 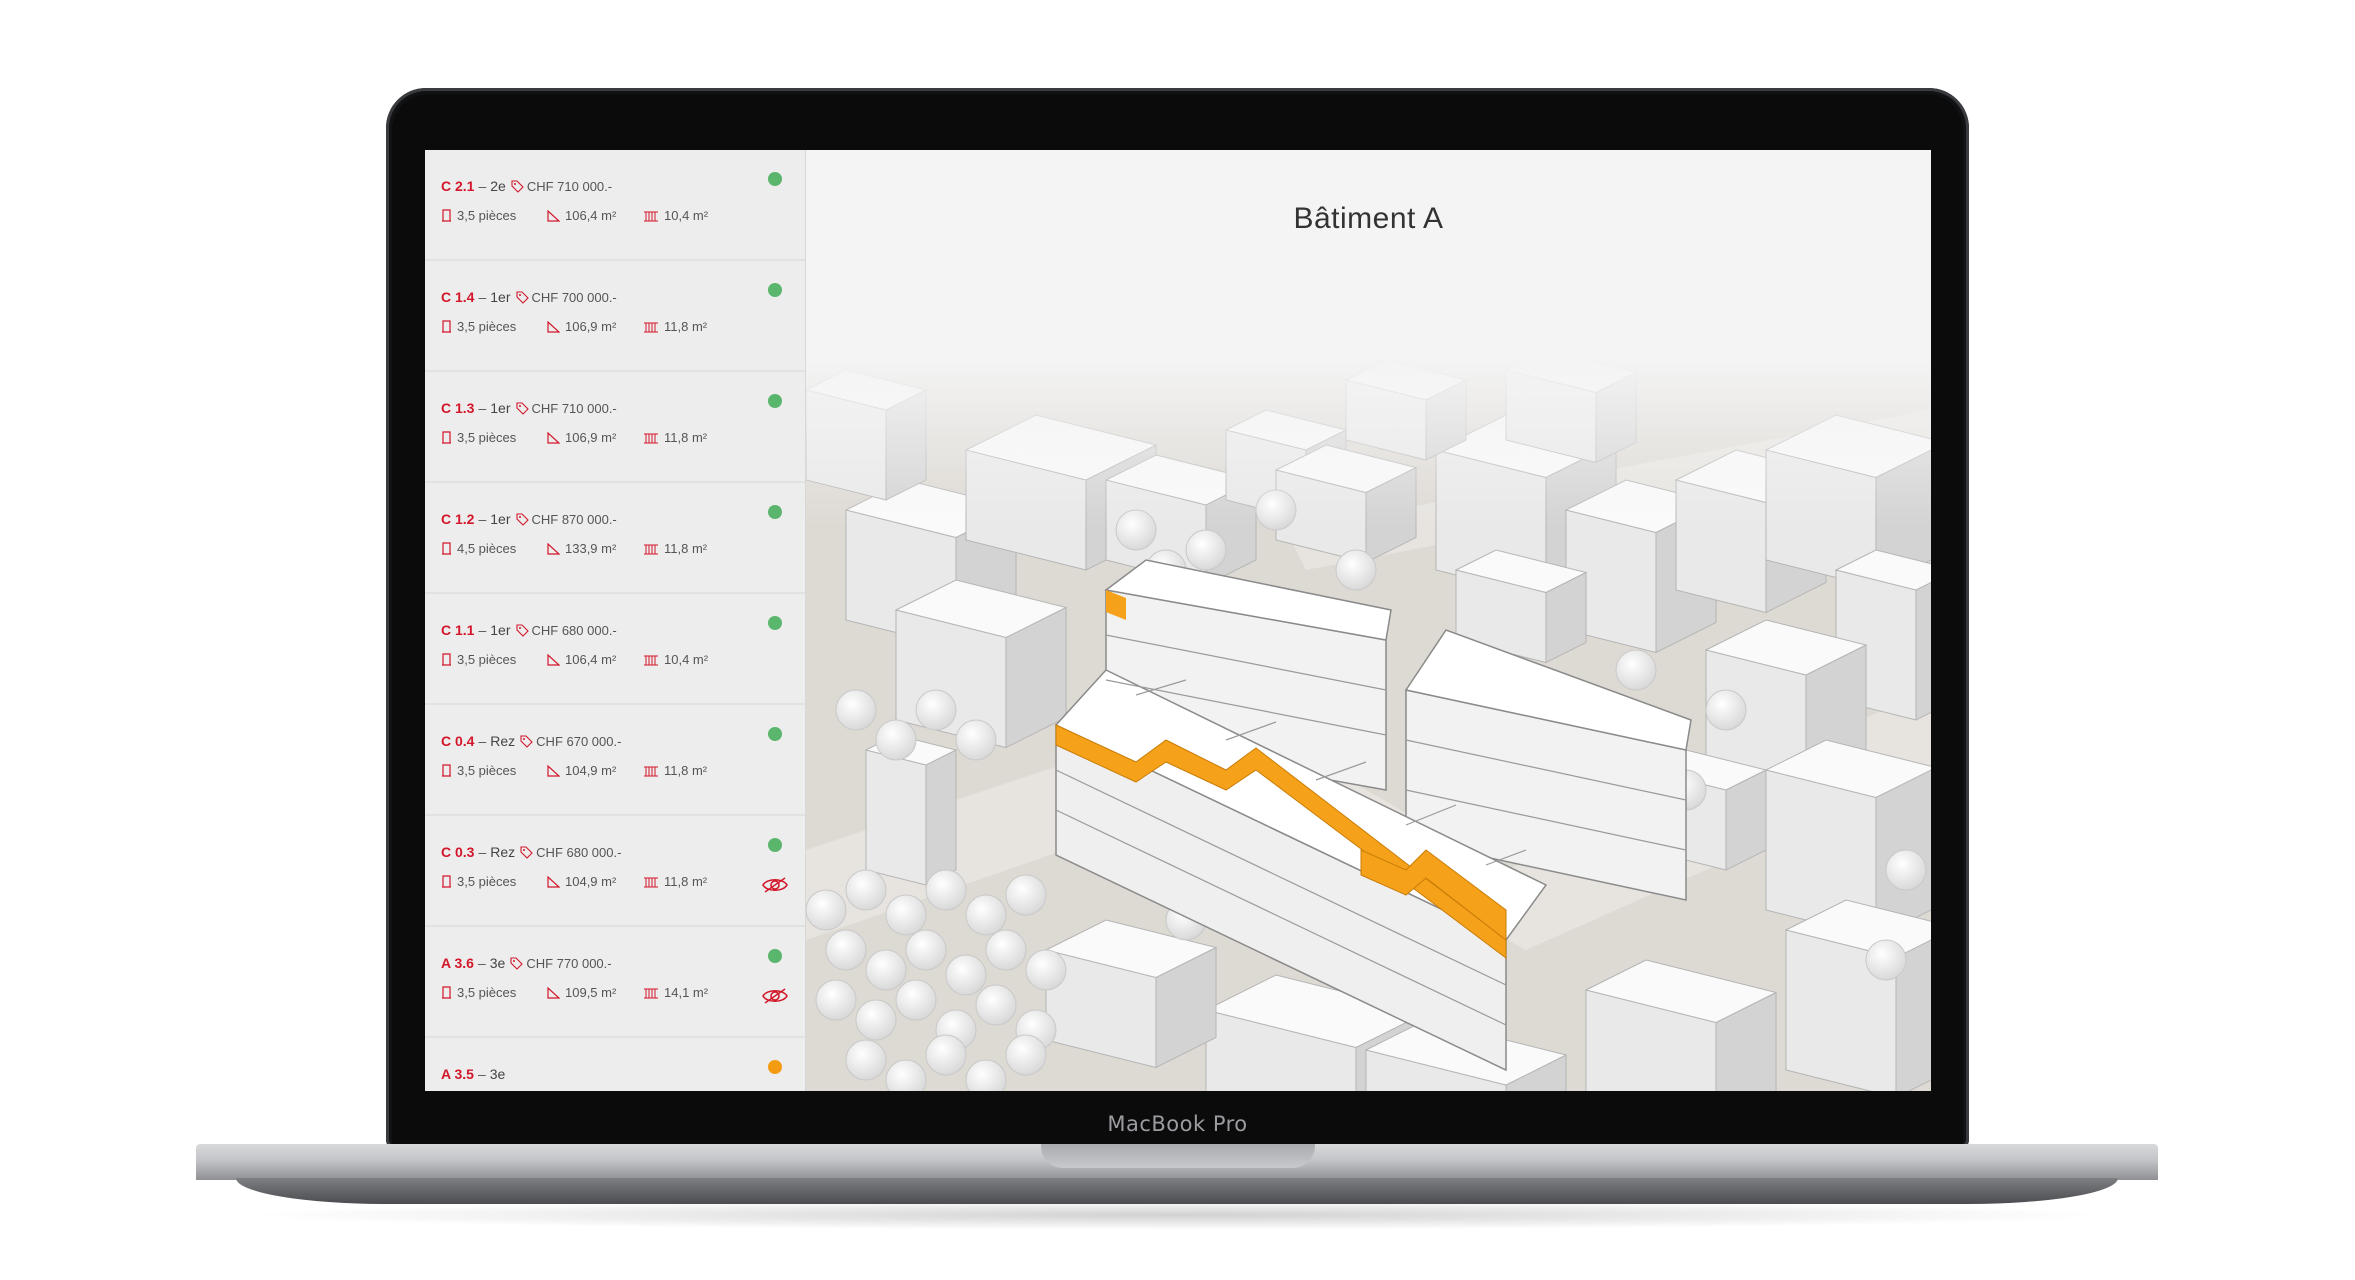 I want to click on area-value: 106,9 m², so click(x=591, y=326).